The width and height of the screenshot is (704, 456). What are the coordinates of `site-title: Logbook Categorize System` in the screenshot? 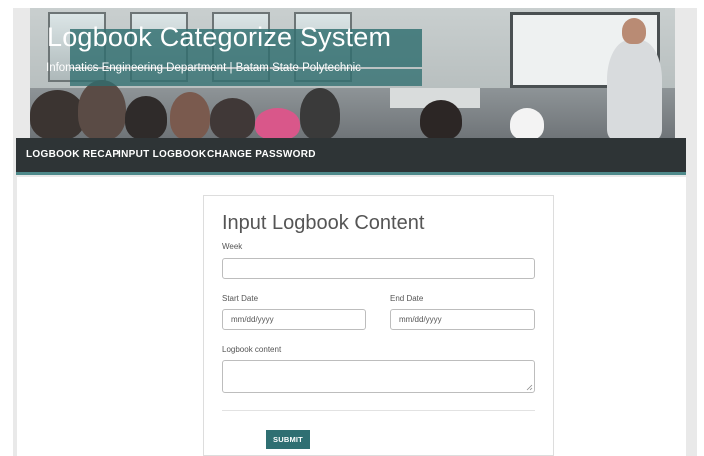 It's located at (219, 37).